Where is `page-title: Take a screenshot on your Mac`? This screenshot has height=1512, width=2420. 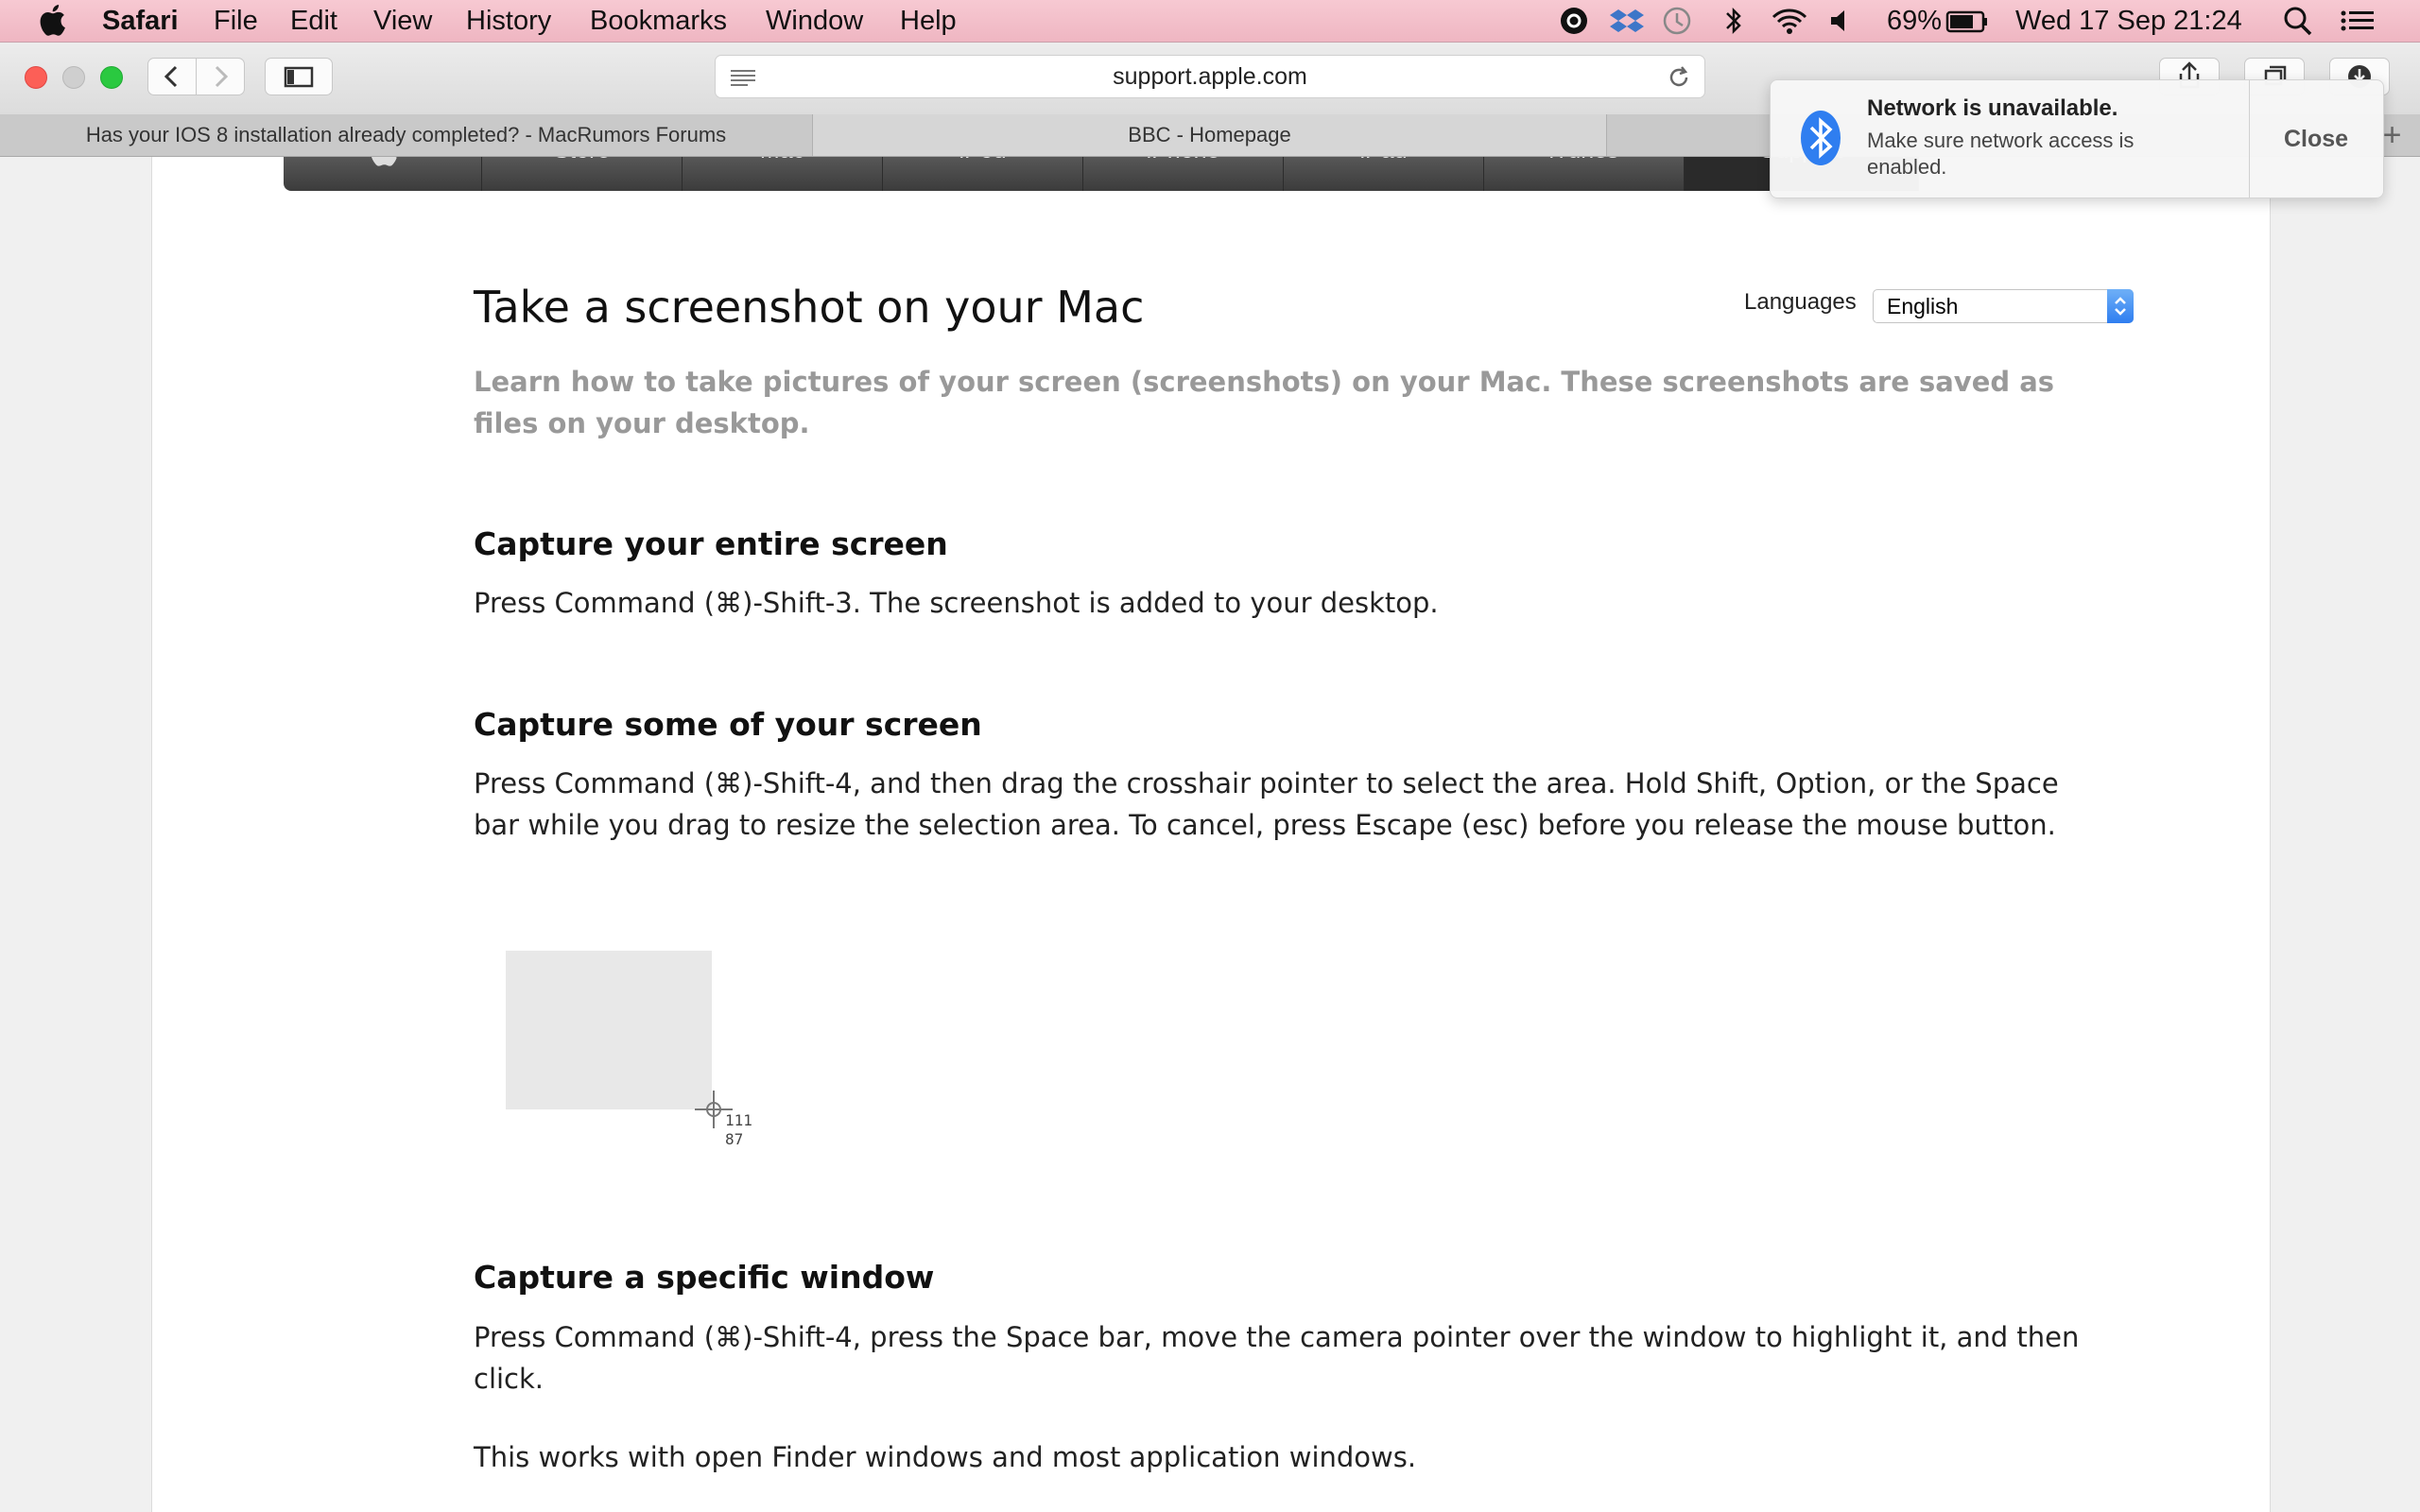
page-title: Take a screenshot on your Mac is located at coordinates (810, 307).